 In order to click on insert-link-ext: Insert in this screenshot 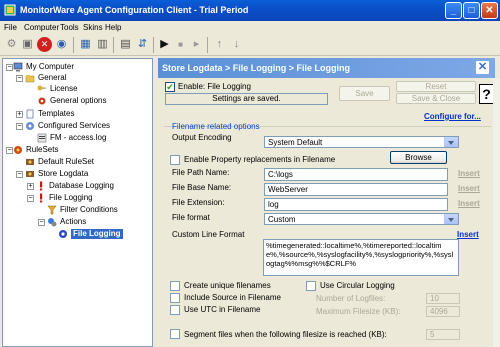, I will do `click(469, 203)`.